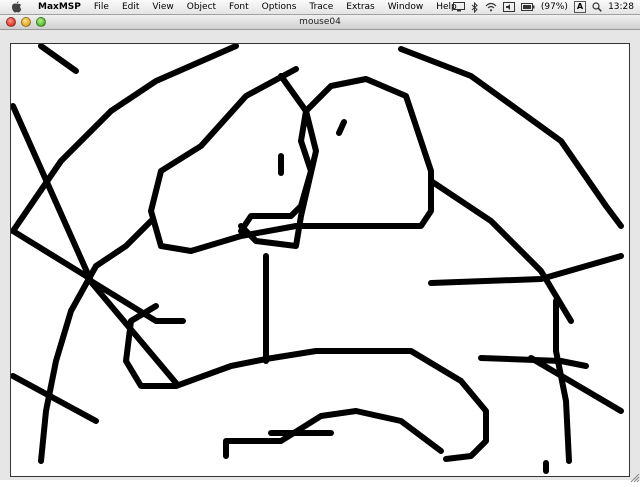  What do you see at coordinates (554, 7) in the screenshot?
I see `battery-percent: (97%)` at bounding box center [554, 7].